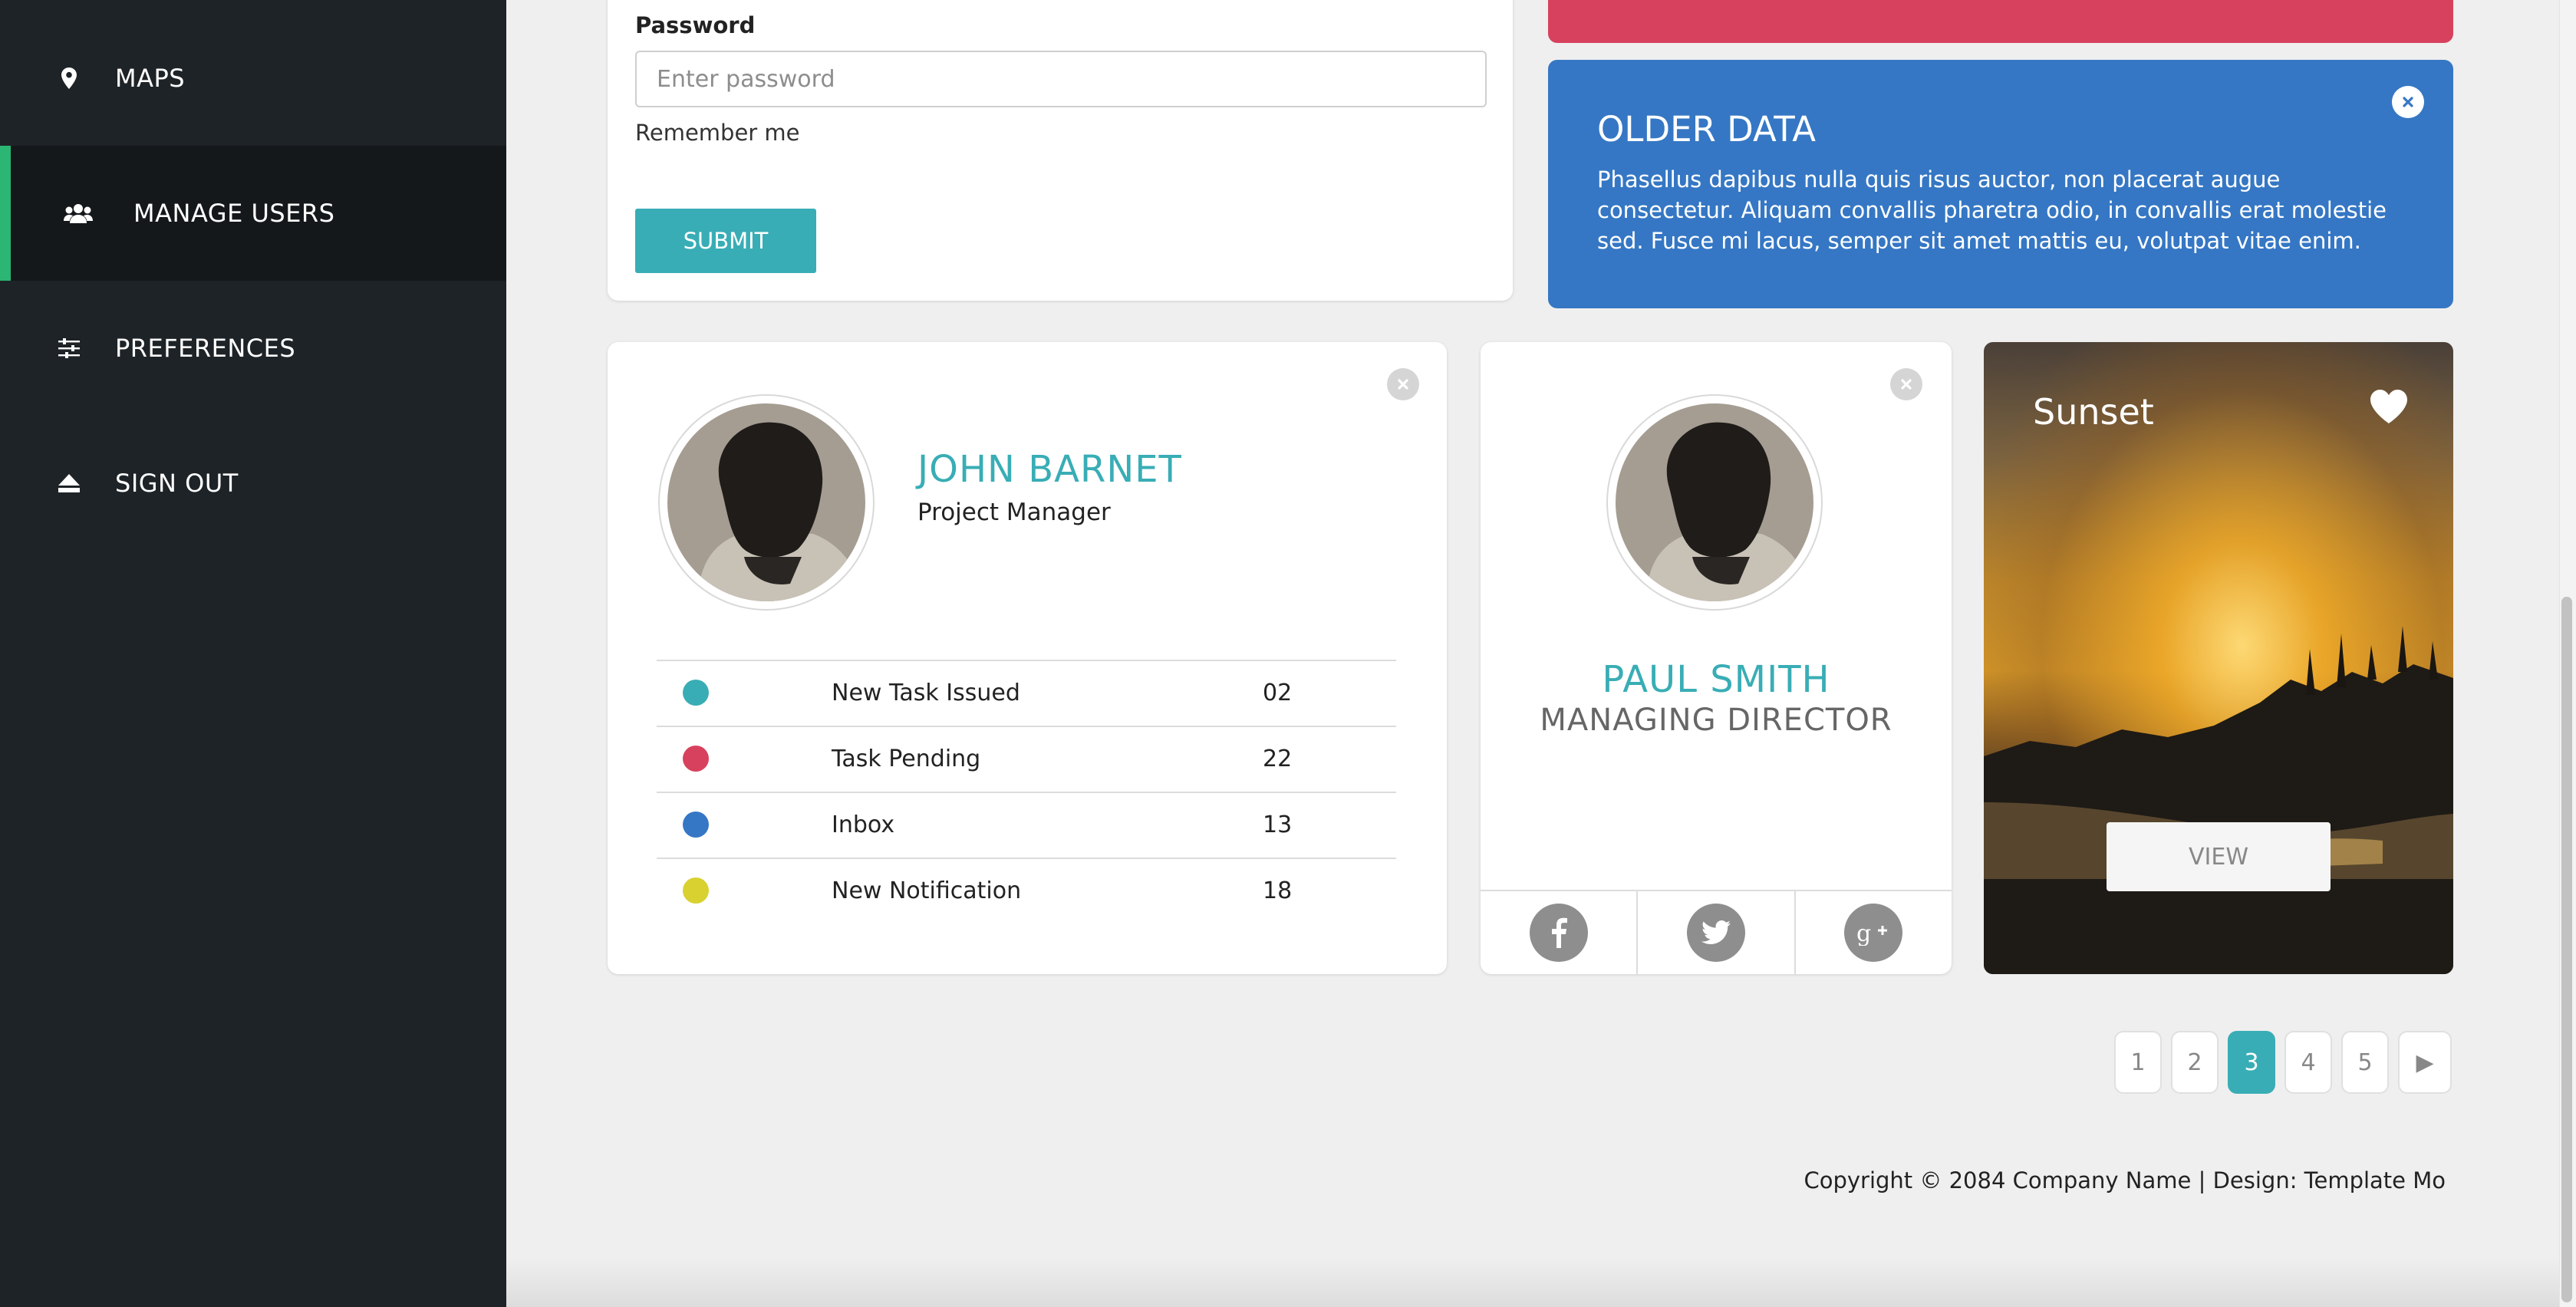 This screenshot has height=1307, width=2576. I want to click on view-button: VIEW, so click(2219, 857).